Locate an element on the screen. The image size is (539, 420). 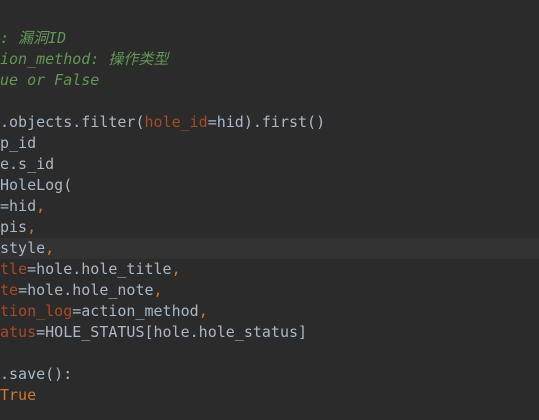
code-token-param: atus is located at coordinates (18, 332).